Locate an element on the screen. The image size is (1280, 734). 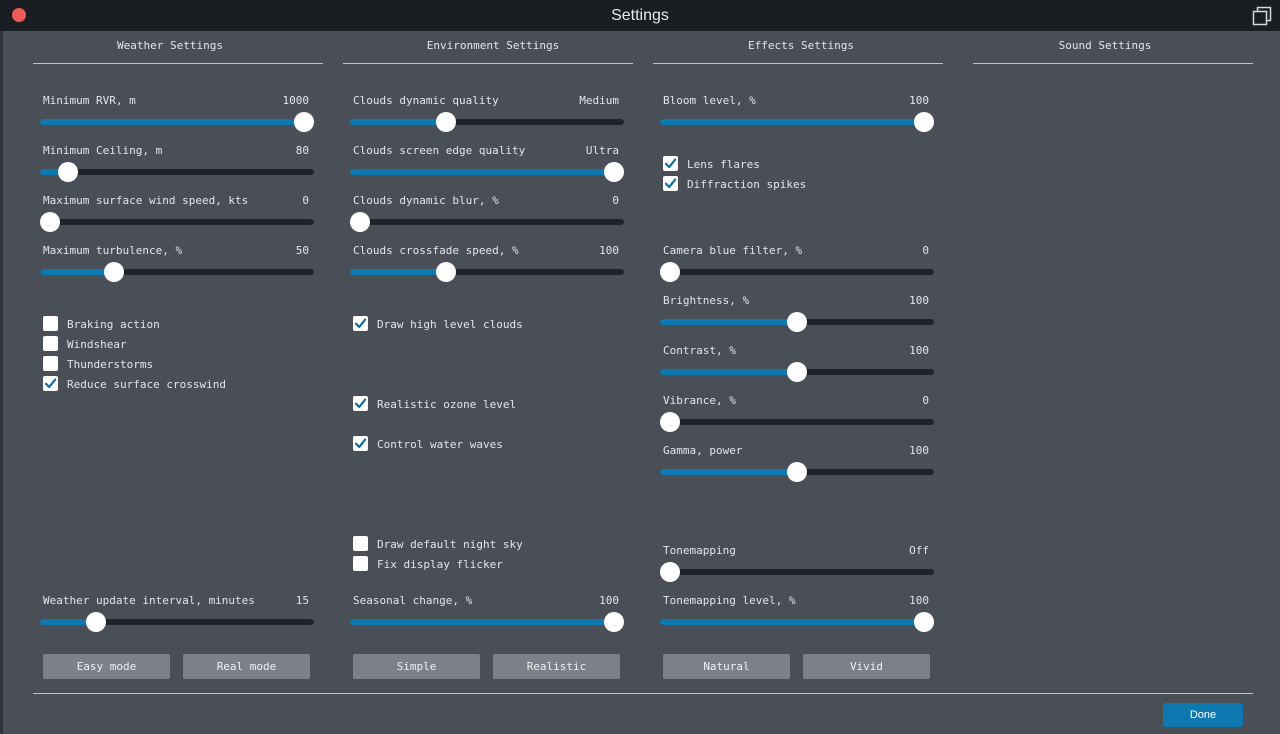
turbulence-slider is located at coordinates (177, 272).